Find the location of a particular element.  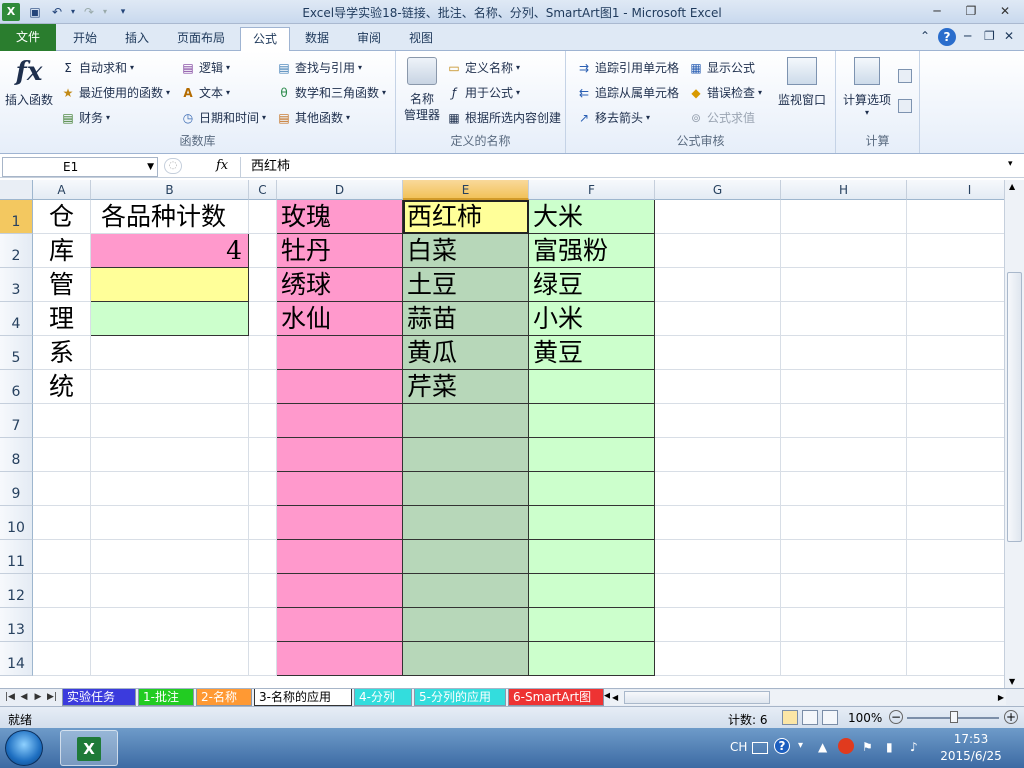

sheet-tab-1: 实验任务 is located at coordinates (99, 697).